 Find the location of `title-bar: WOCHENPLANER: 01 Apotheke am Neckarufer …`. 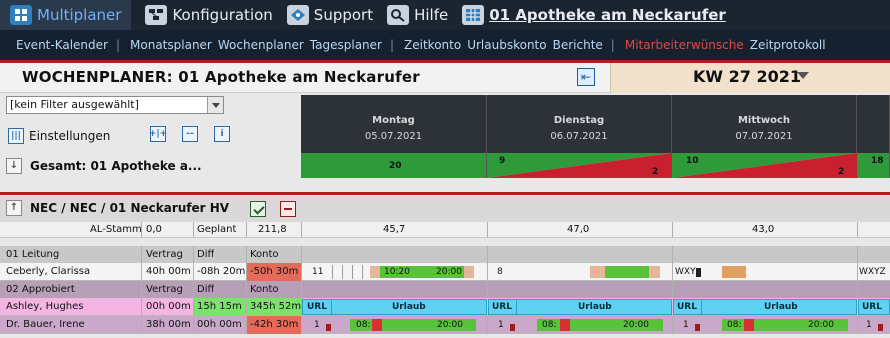

title-bar: WOCHENPLANER: 01 Apotheke am Neckarufer … is located at coordinates (445, 78).